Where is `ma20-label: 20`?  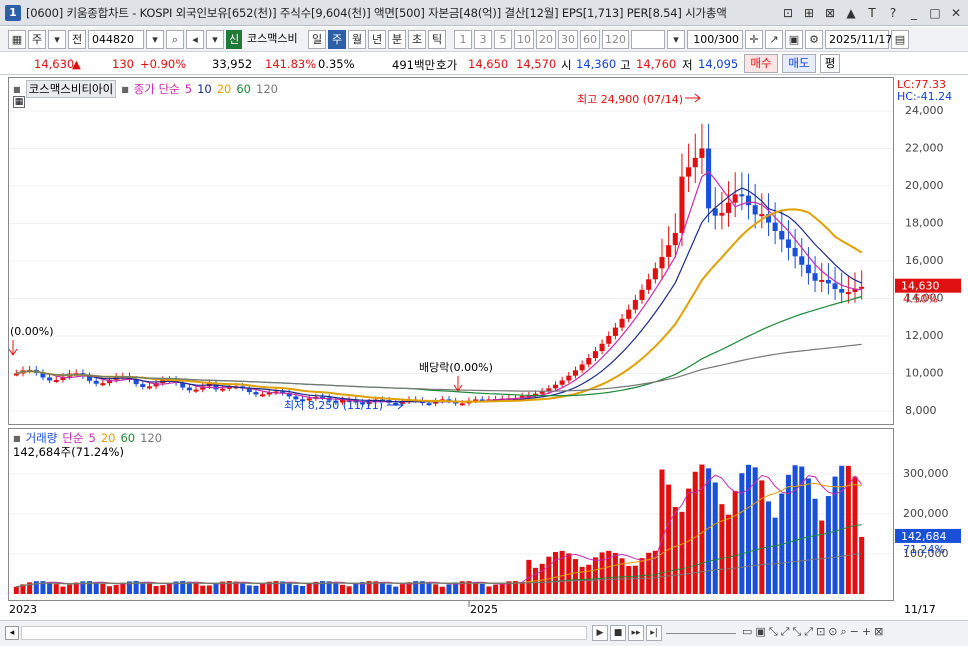 ma20-label: 20 is located at coordinates (224, 89).